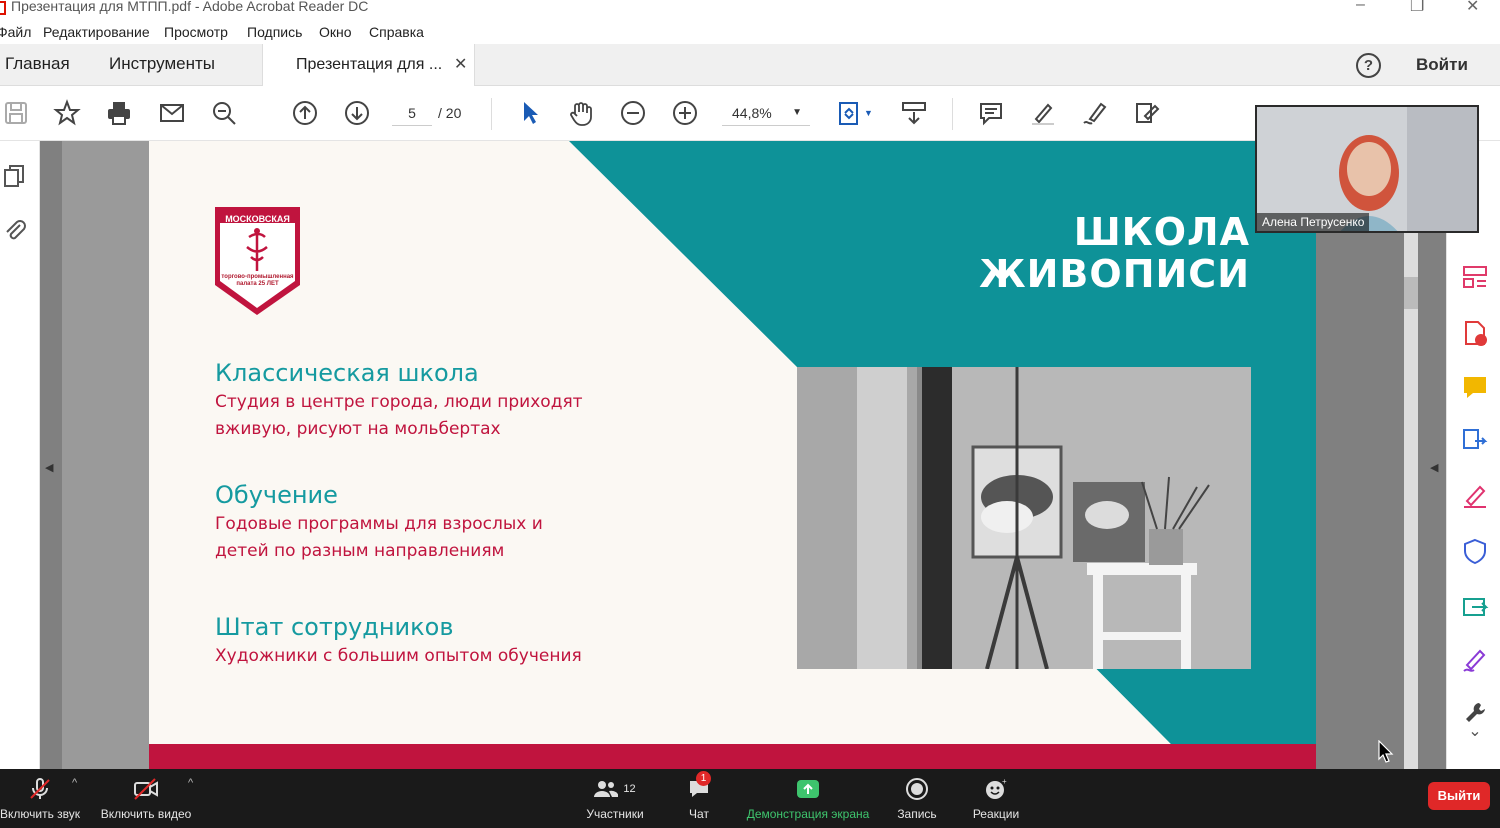 The height and width of the screenshot is (828, 1500). I want to click on menu-window: Окно, so click(335, 32).